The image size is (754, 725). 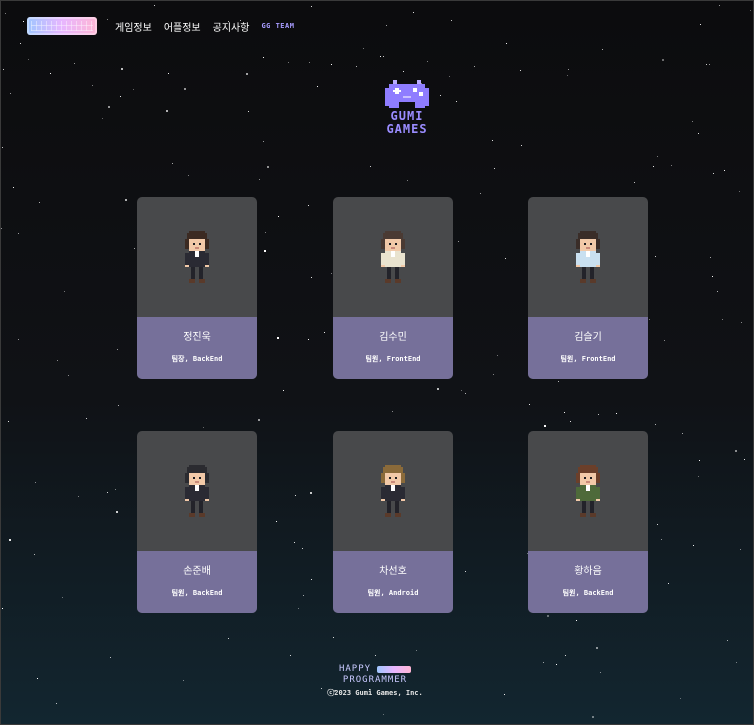 What do you see at coordinates (62, 26) in the screenshot?
I see `keyboard-logo-icon` at bounding box center [62, 26].